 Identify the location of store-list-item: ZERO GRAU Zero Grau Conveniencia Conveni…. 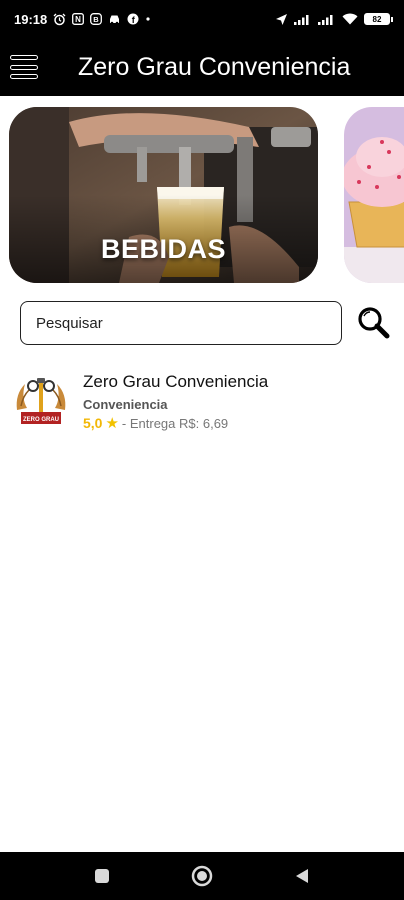
(202, 401).